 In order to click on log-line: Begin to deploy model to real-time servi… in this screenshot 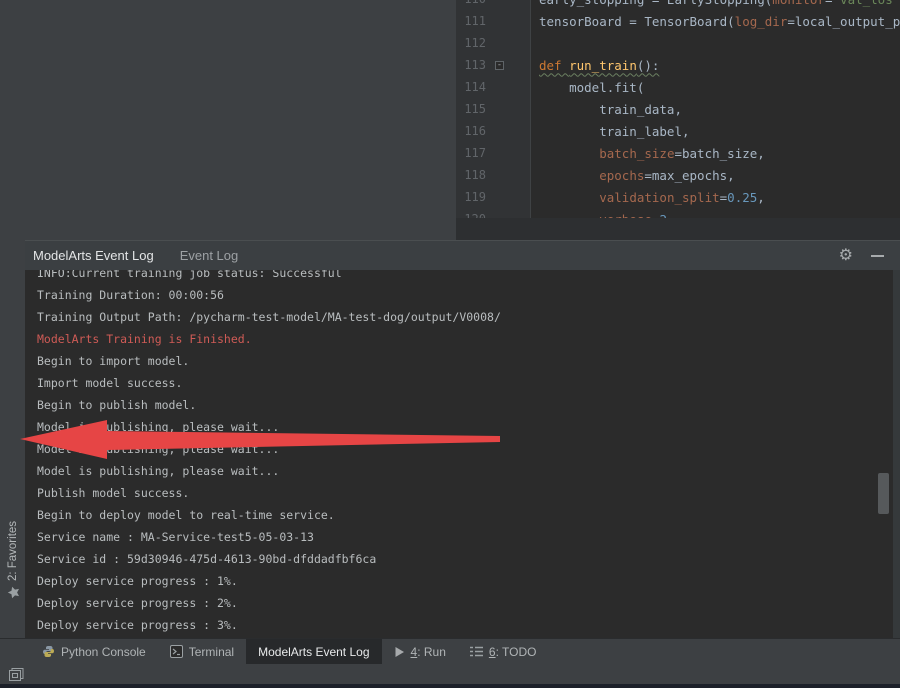, I will do `click(186, 515)`.